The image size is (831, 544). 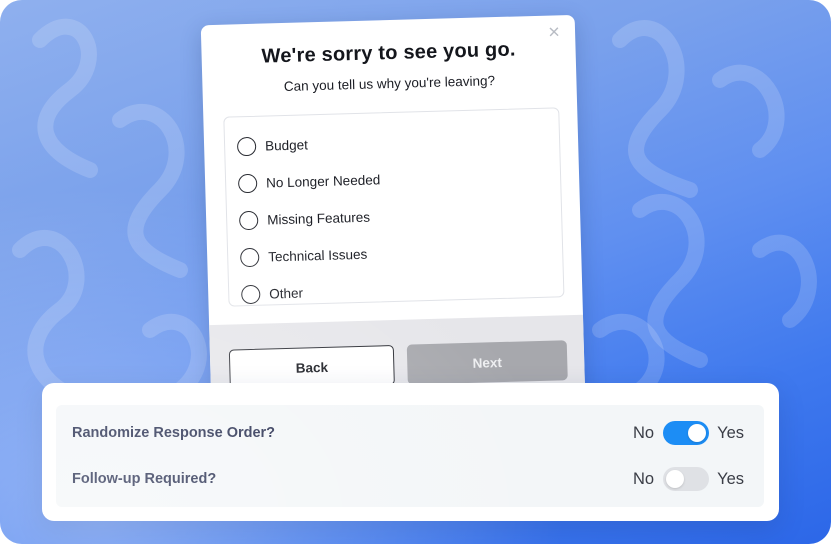 I want to click on option-budget: Budget, so click(x=272, y=145).